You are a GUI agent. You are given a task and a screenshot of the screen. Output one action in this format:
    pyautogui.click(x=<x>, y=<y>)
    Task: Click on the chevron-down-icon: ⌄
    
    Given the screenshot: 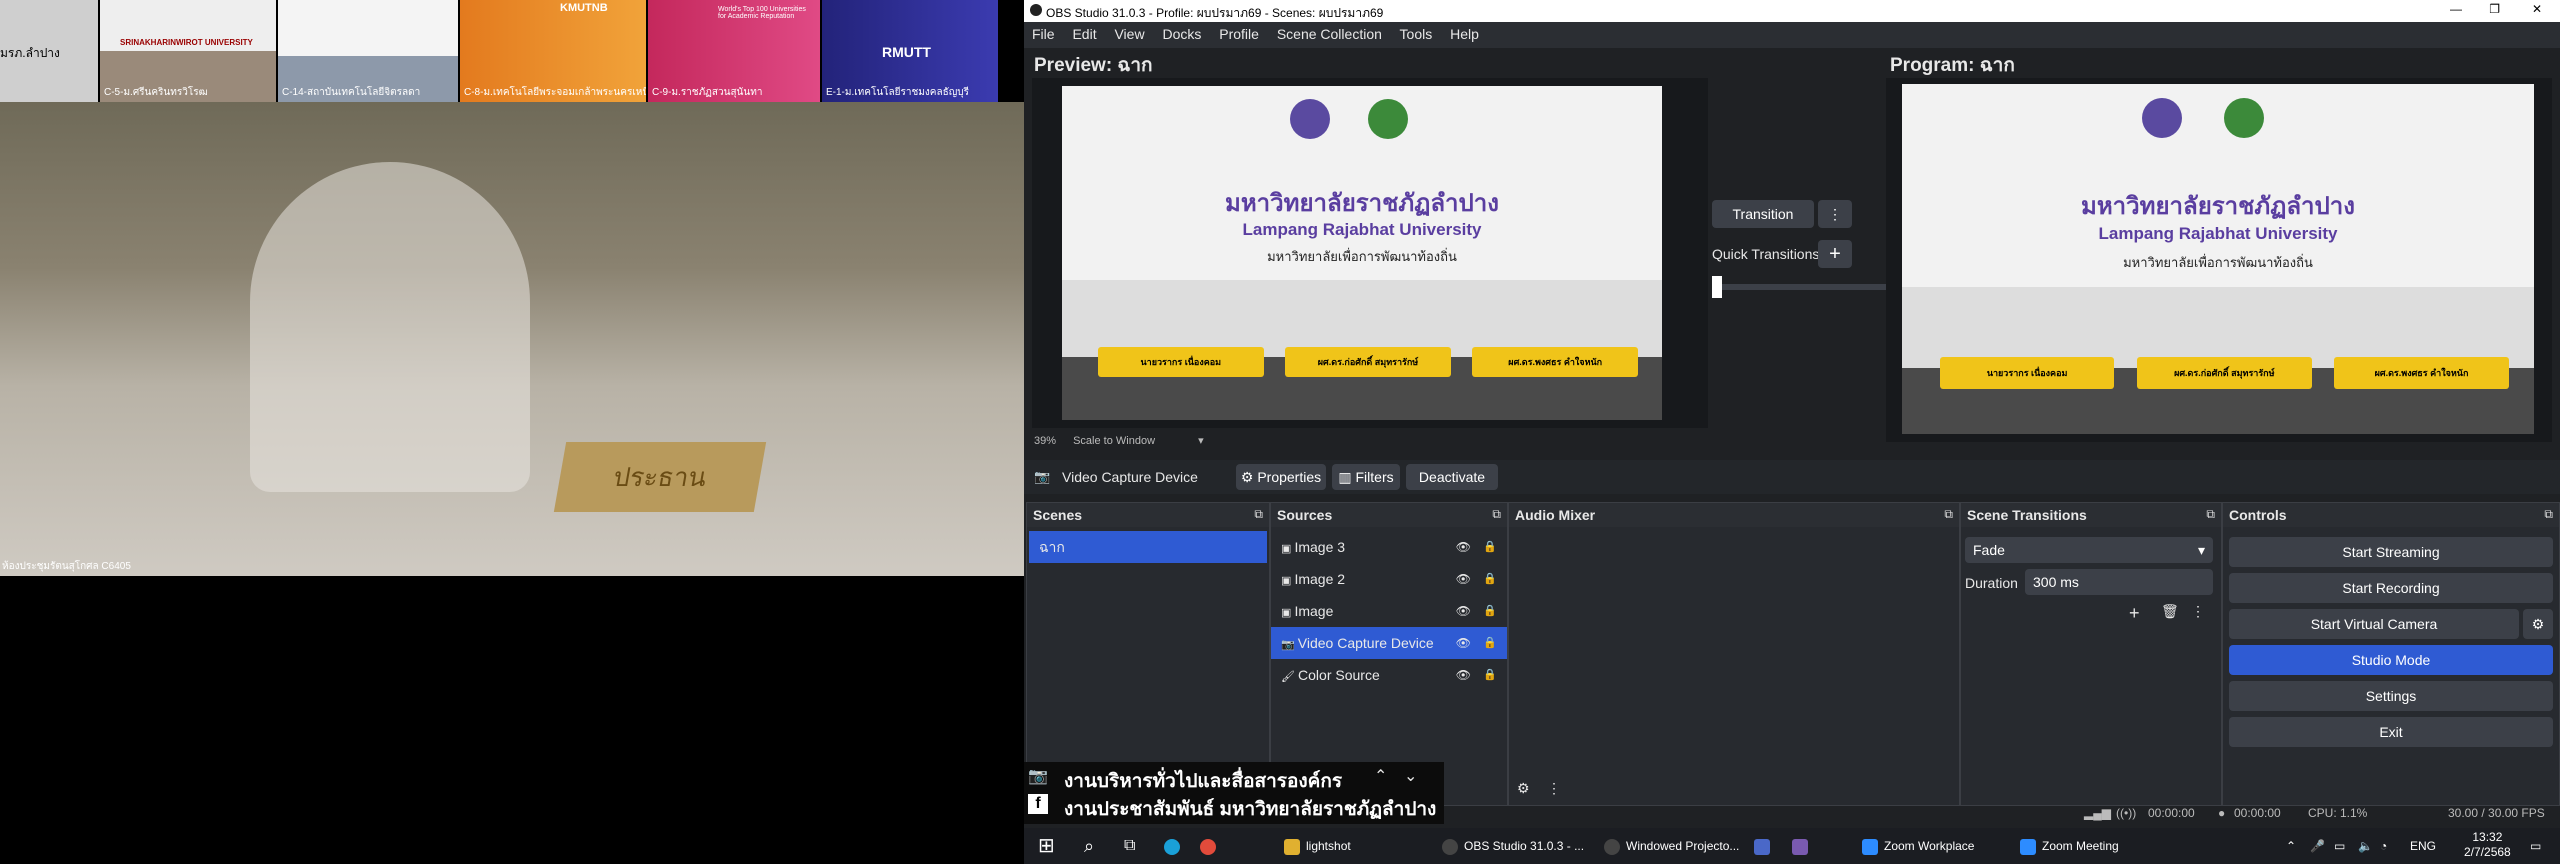 What is the action you would take?
    pyautogui.click(x=1410, y=776)
    